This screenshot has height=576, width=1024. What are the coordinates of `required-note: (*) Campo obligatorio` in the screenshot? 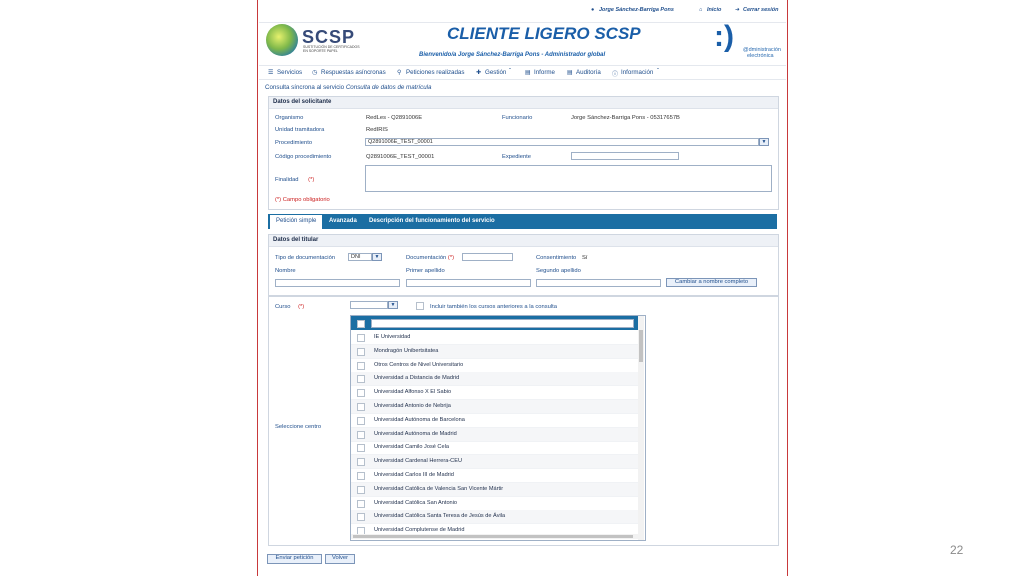 It's located at (302, 200).